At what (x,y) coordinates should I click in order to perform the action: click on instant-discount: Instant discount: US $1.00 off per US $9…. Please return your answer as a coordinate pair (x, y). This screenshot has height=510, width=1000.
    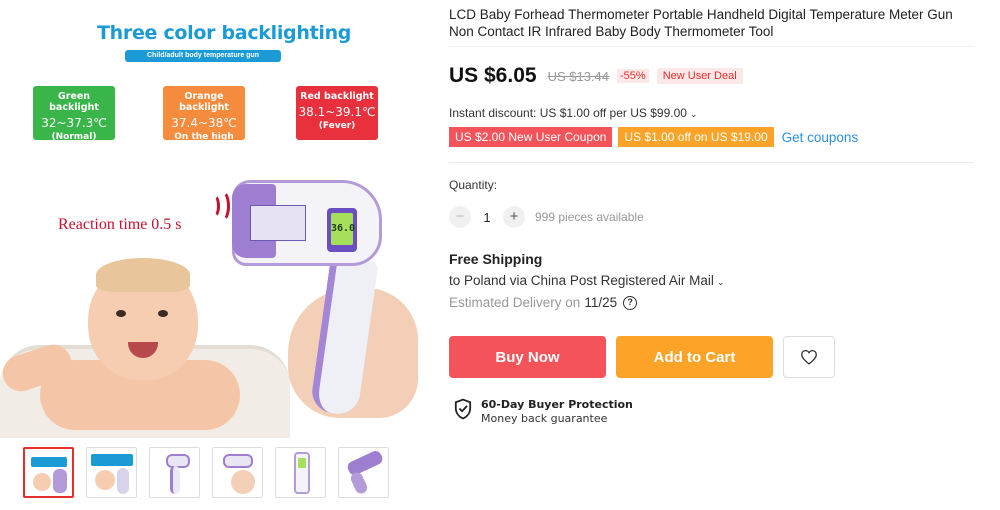
    Looking at the image, I should click on (573, 113).